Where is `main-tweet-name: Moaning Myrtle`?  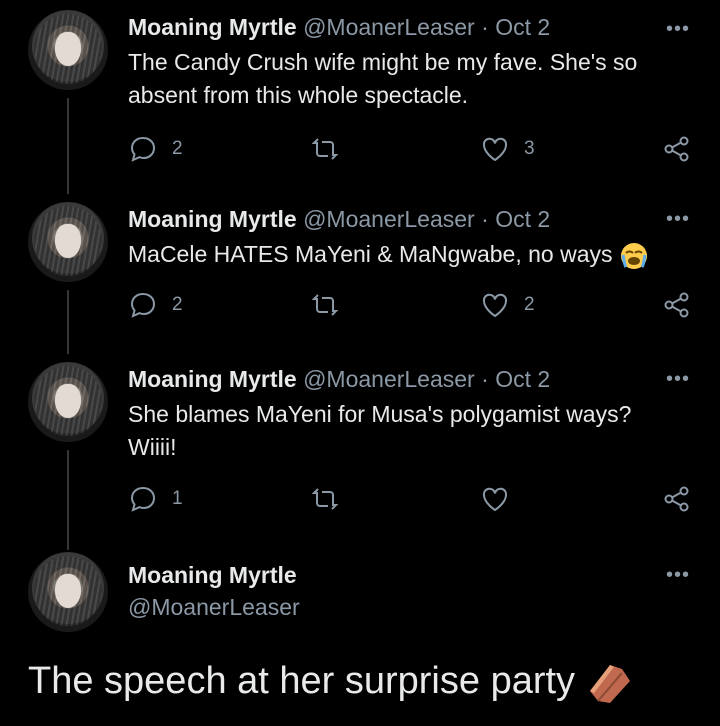
main-tweet-name: Moaning Myrtle is located at coordinates (212, 575).